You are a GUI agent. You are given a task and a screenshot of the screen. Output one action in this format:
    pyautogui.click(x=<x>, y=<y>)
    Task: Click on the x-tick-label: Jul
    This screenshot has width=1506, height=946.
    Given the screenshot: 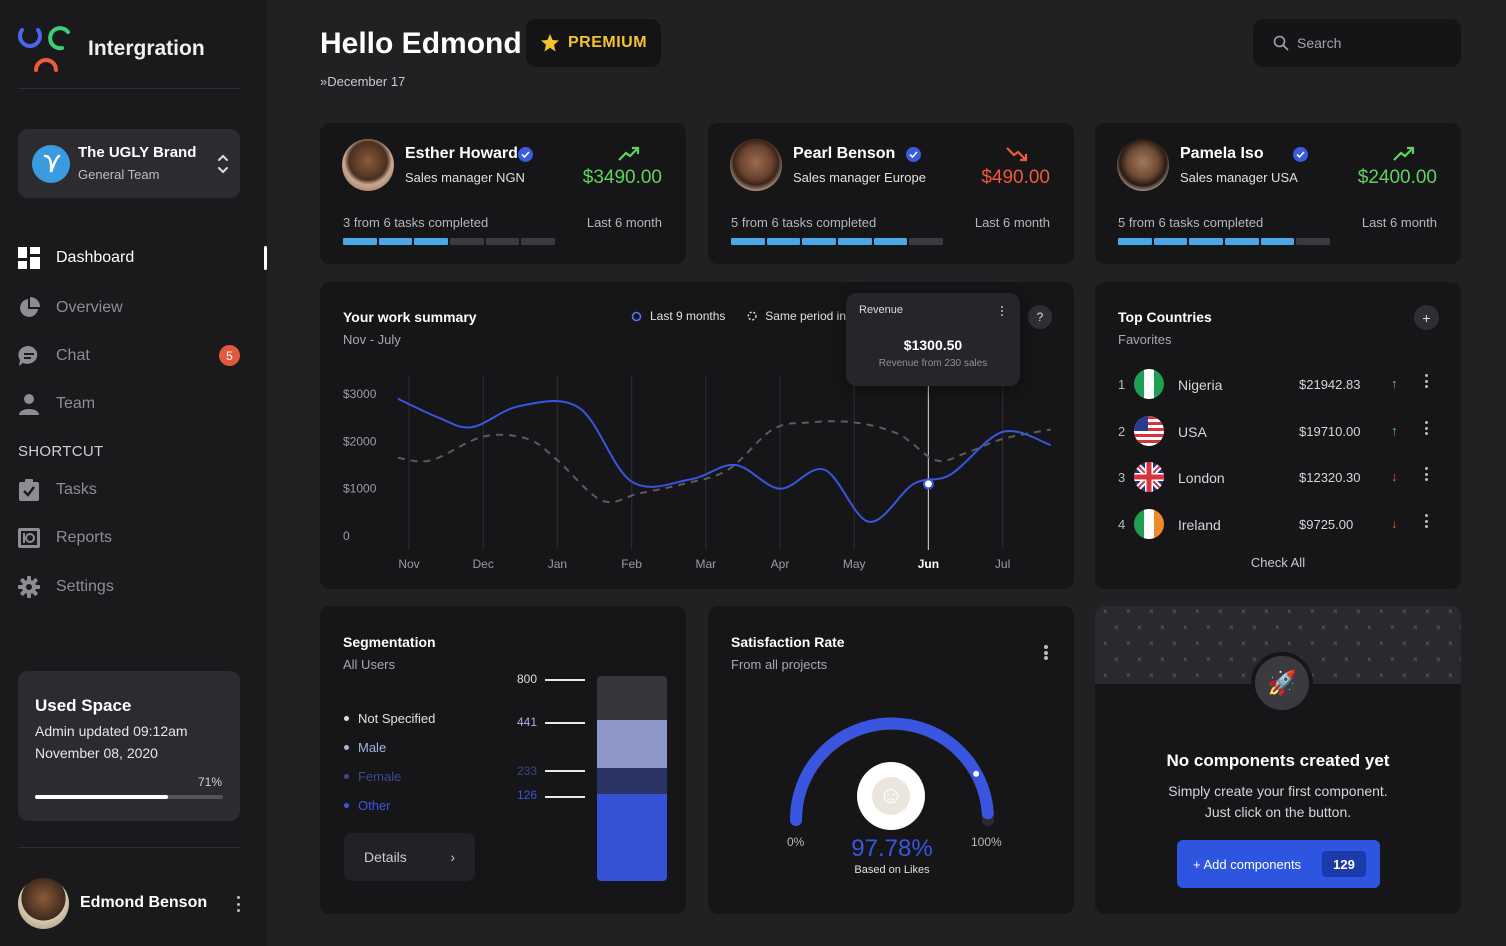 What is the action you would take?
    pyautogui.click(x=1002, y=564)
    